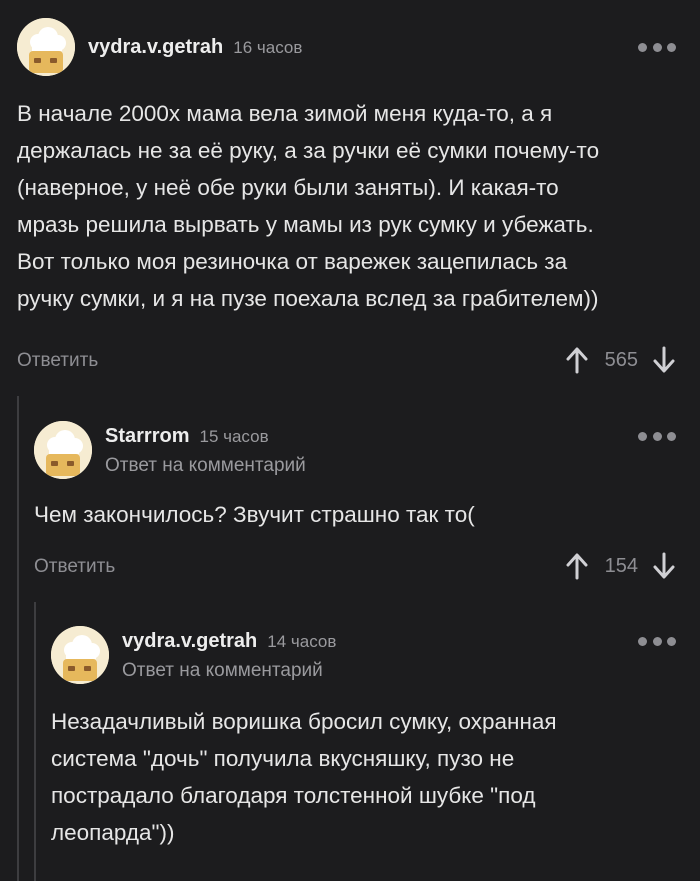 The height and width of the screenshot is (881, 700). I want to click on comment-author: vydra.v.getrah 14 часов, so click(229, 641).